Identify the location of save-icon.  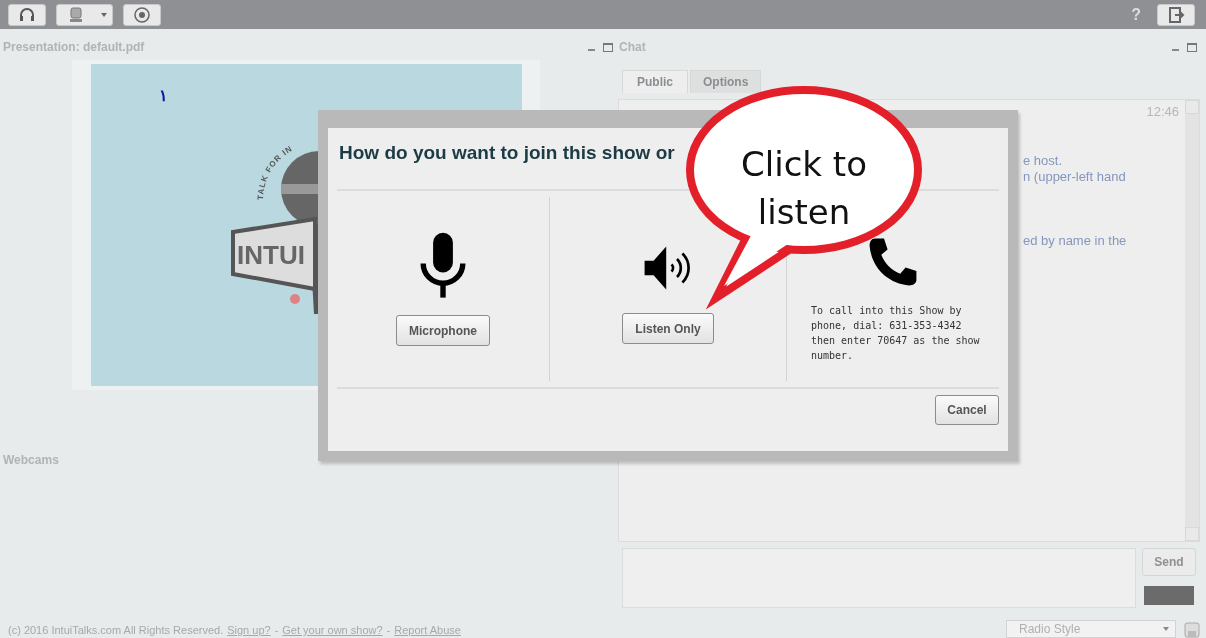
(1192, 630).